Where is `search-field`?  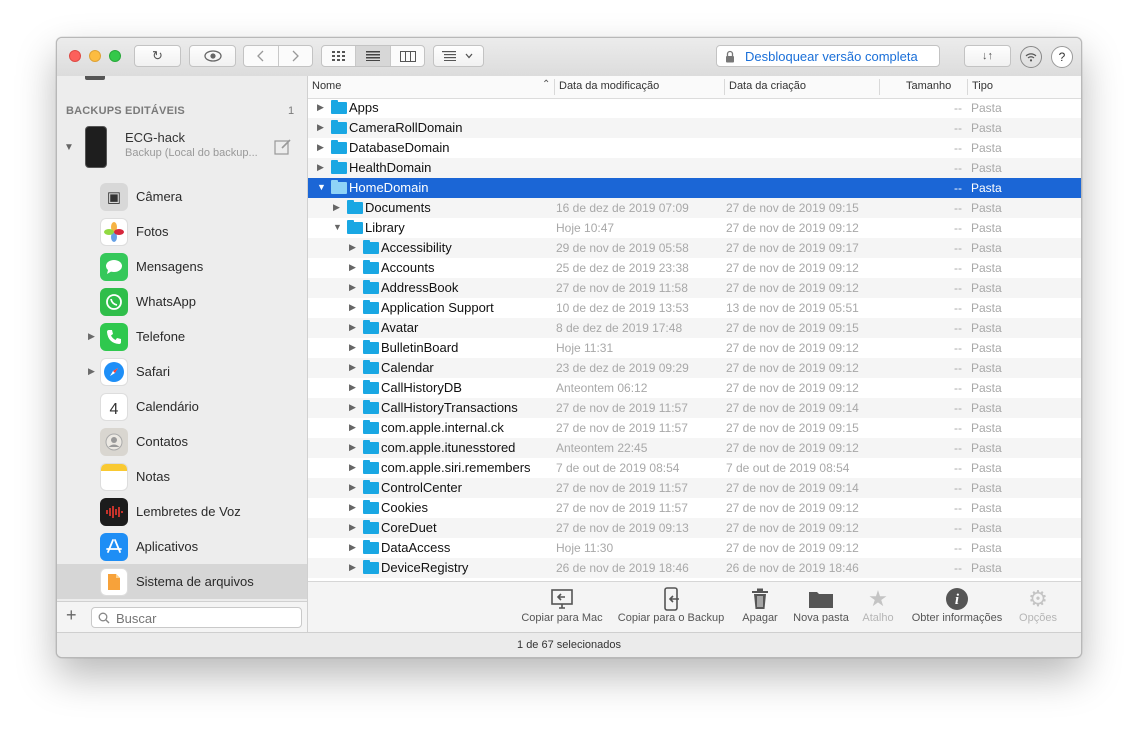 search-field is located at coordinates (196, 617).